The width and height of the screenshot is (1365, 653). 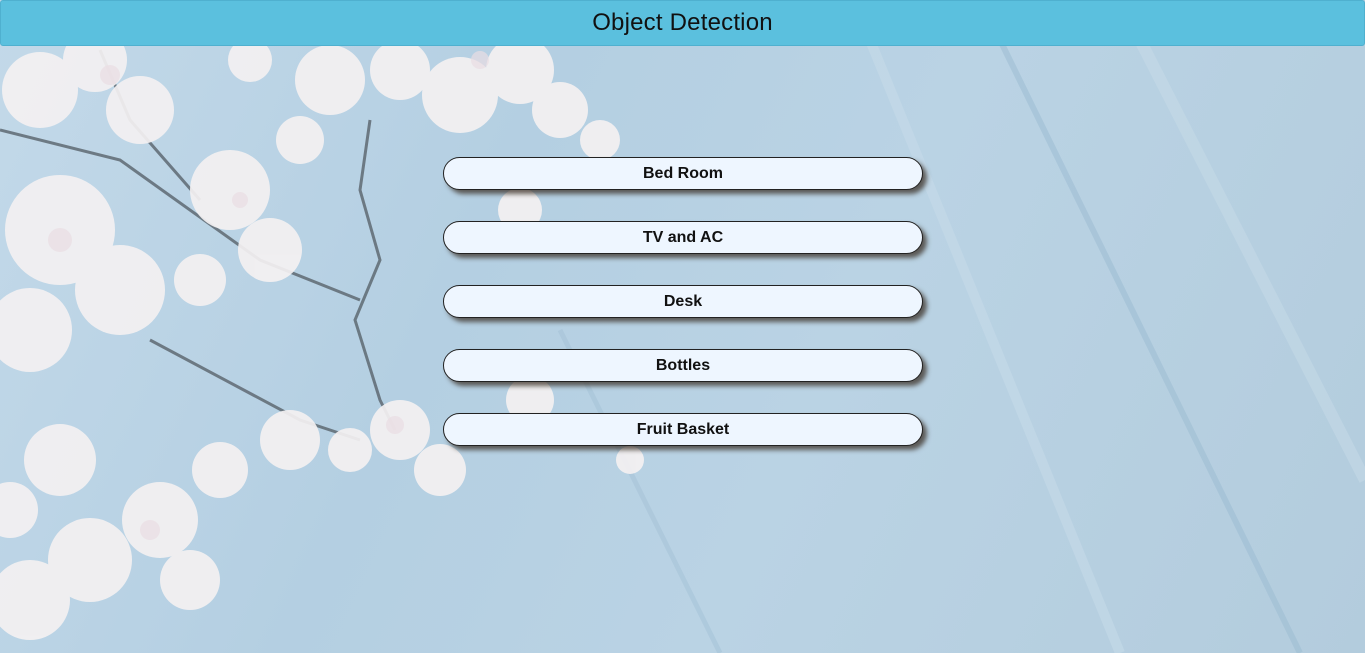 What do you see at coordinates (683, 173) in the screenshot?
I see `bed-room-button: Bed Room` at bounding box center [683, 173].